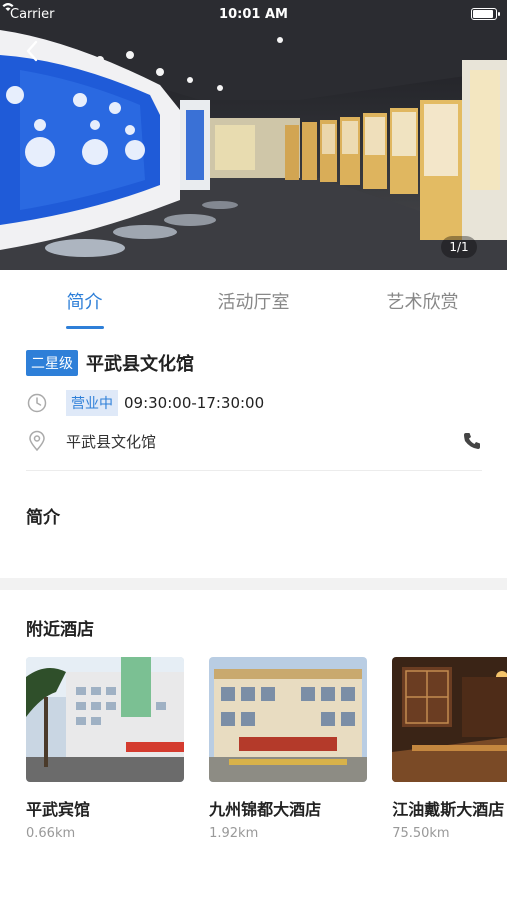 This screenshot has width=507, height=900. What do you see at coordinates (60, 630) in the screenshot?
I see `nearby-hotels-heading: 附近酒店` at bounding box center [60, 630].